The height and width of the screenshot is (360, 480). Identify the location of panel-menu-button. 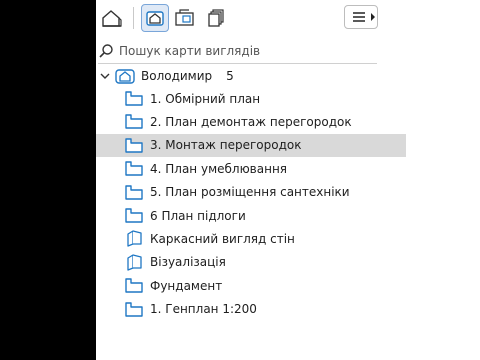
(361, 17).